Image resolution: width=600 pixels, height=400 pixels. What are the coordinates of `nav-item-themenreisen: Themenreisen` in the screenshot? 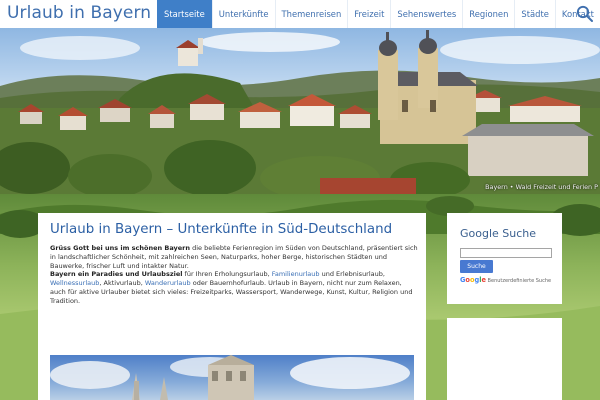 It's located at (311, 14).